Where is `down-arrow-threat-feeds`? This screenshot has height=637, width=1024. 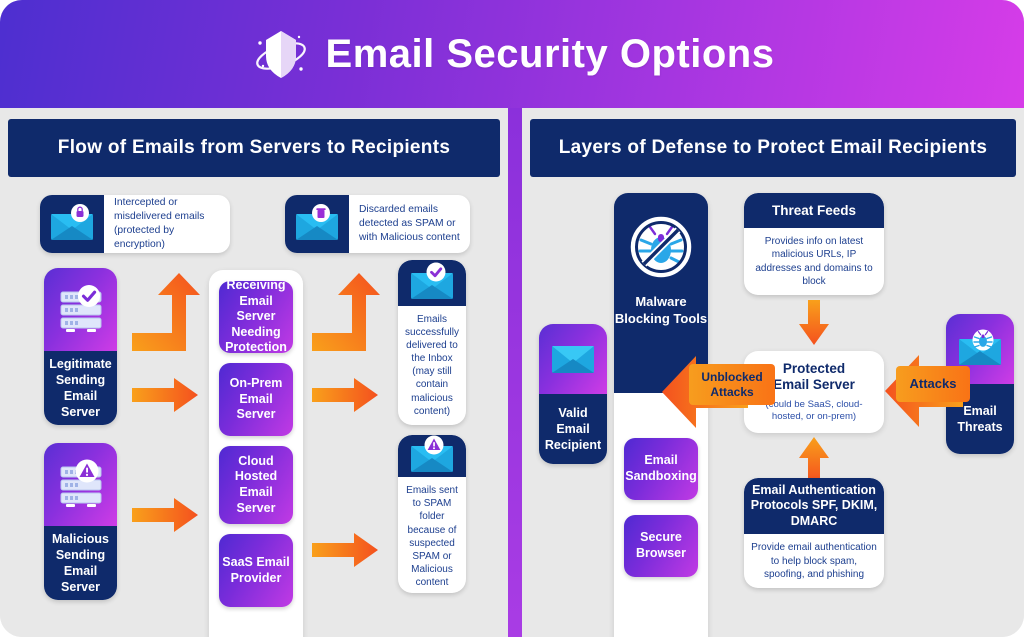 down-arrow-threat-feeds is located at coordinates (814, 322).